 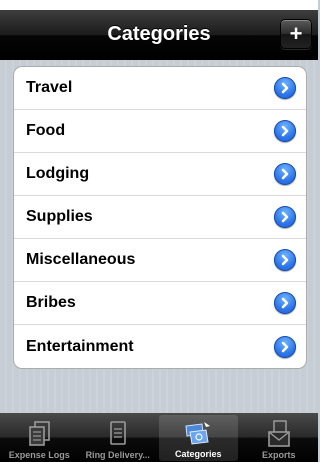 What do you see at coordinates (198, 433) in the screenshot?
I see `categories-icon` at bounding box center [198, 433].